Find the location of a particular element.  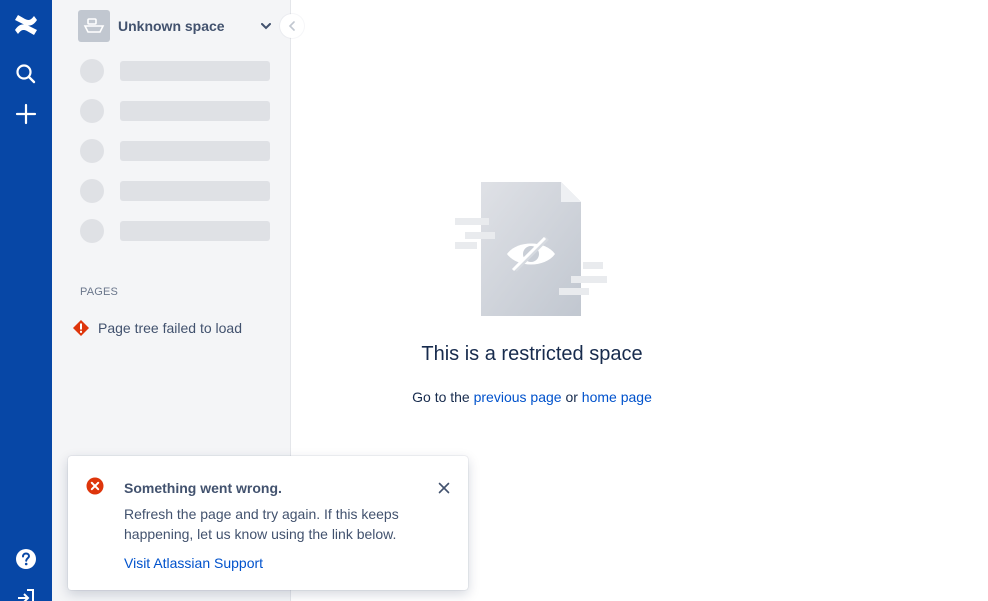

confluence-logo-icon is located at coordinates (26, 25).